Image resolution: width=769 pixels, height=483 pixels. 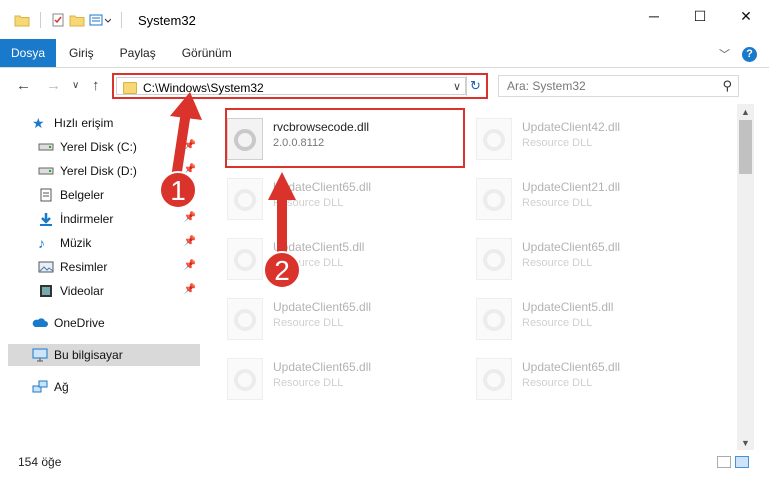 What do you see at coordinates (119, 195) in the screenshot?
I see `sidebar-item-documents: Belgeler 📌` at bounding box center [119, 195].